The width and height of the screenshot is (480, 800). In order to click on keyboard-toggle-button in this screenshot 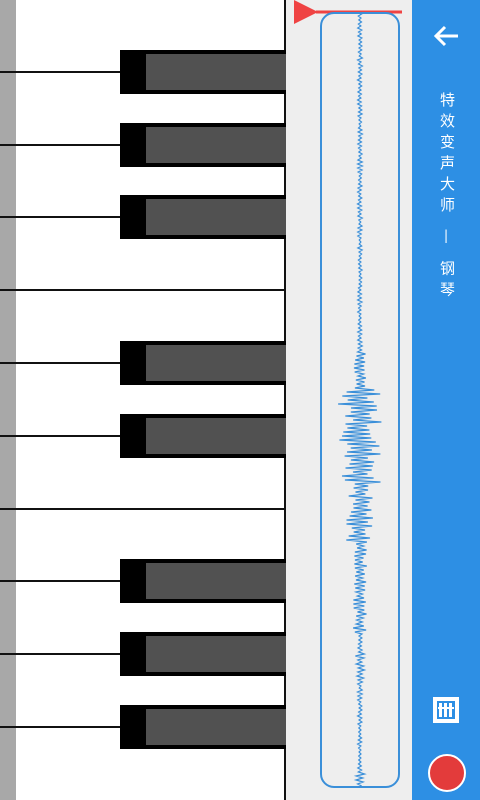, I will do `click(446, 710)`.